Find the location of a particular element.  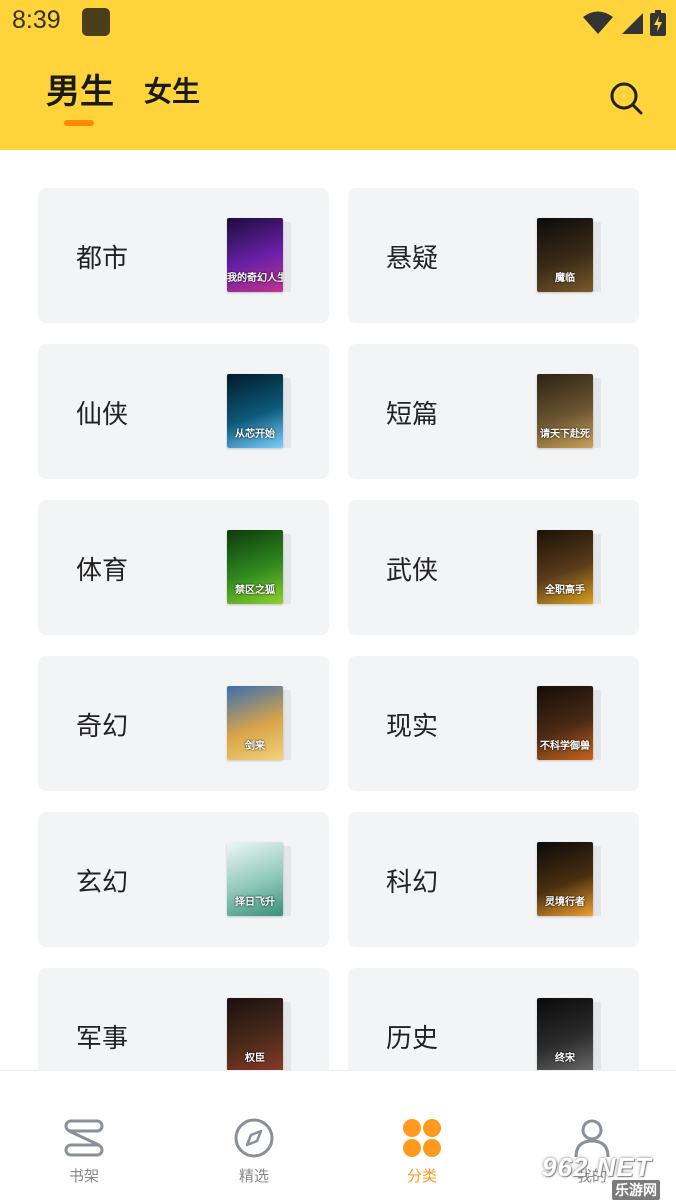

category-card: 军事权臣 is located at coordinates (183, 1019).